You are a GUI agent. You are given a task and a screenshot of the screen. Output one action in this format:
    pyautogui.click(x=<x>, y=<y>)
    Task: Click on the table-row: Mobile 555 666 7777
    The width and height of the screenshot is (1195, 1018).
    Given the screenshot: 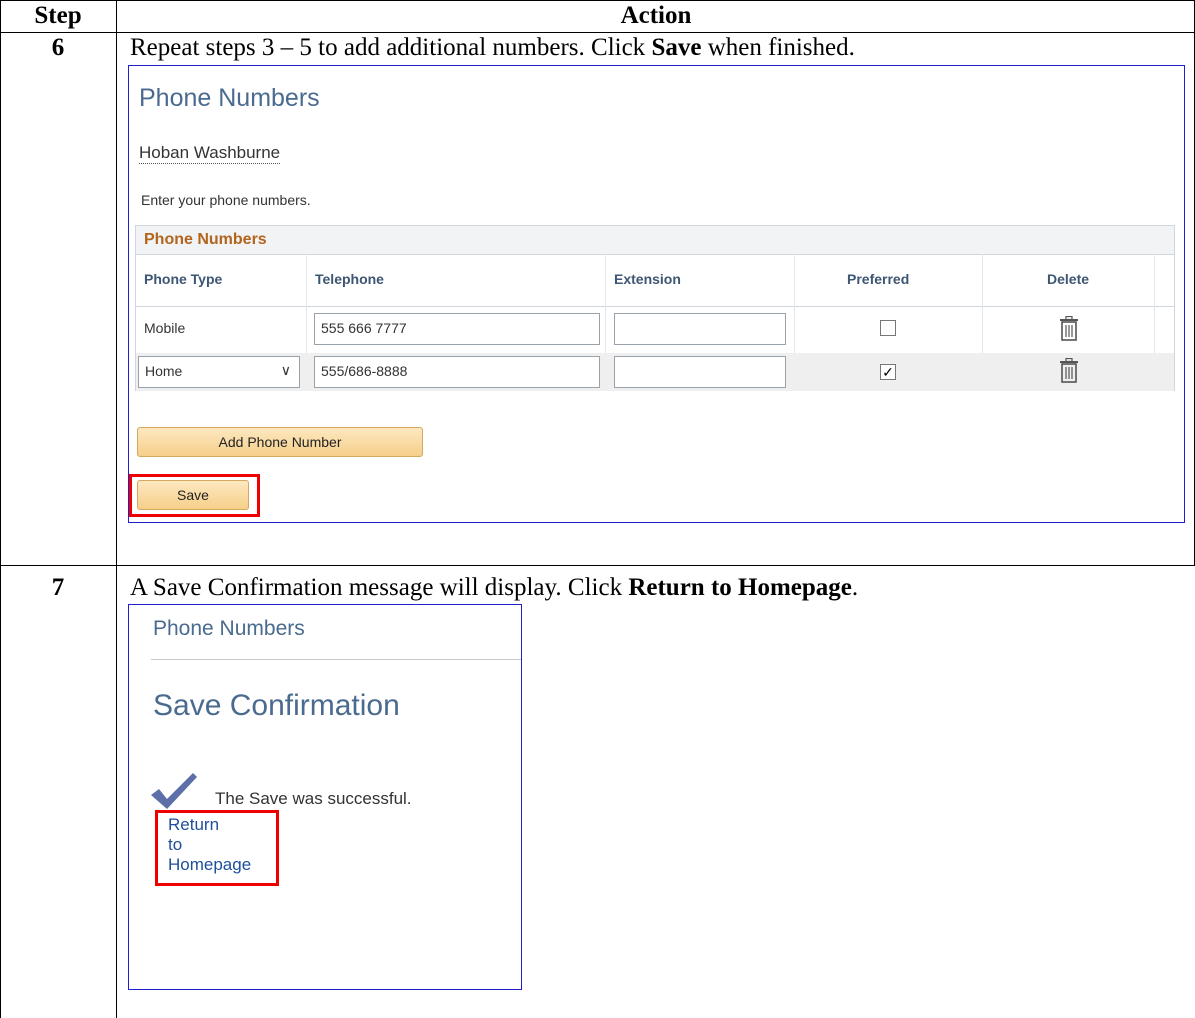 What is the action you would take?
    pyautogui.click(x=655, y=330)
    